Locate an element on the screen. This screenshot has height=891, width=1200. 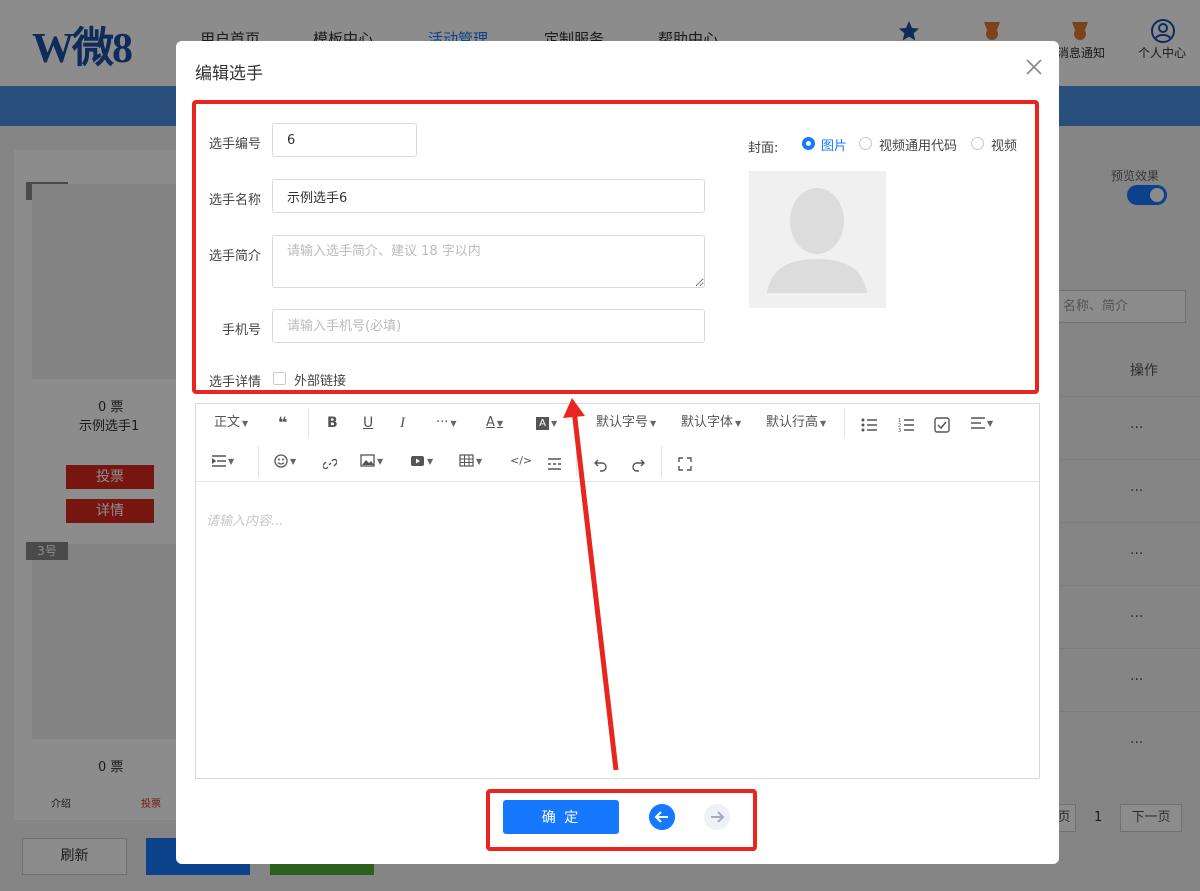
annotation-arrow is located at coordinates (591, 584).